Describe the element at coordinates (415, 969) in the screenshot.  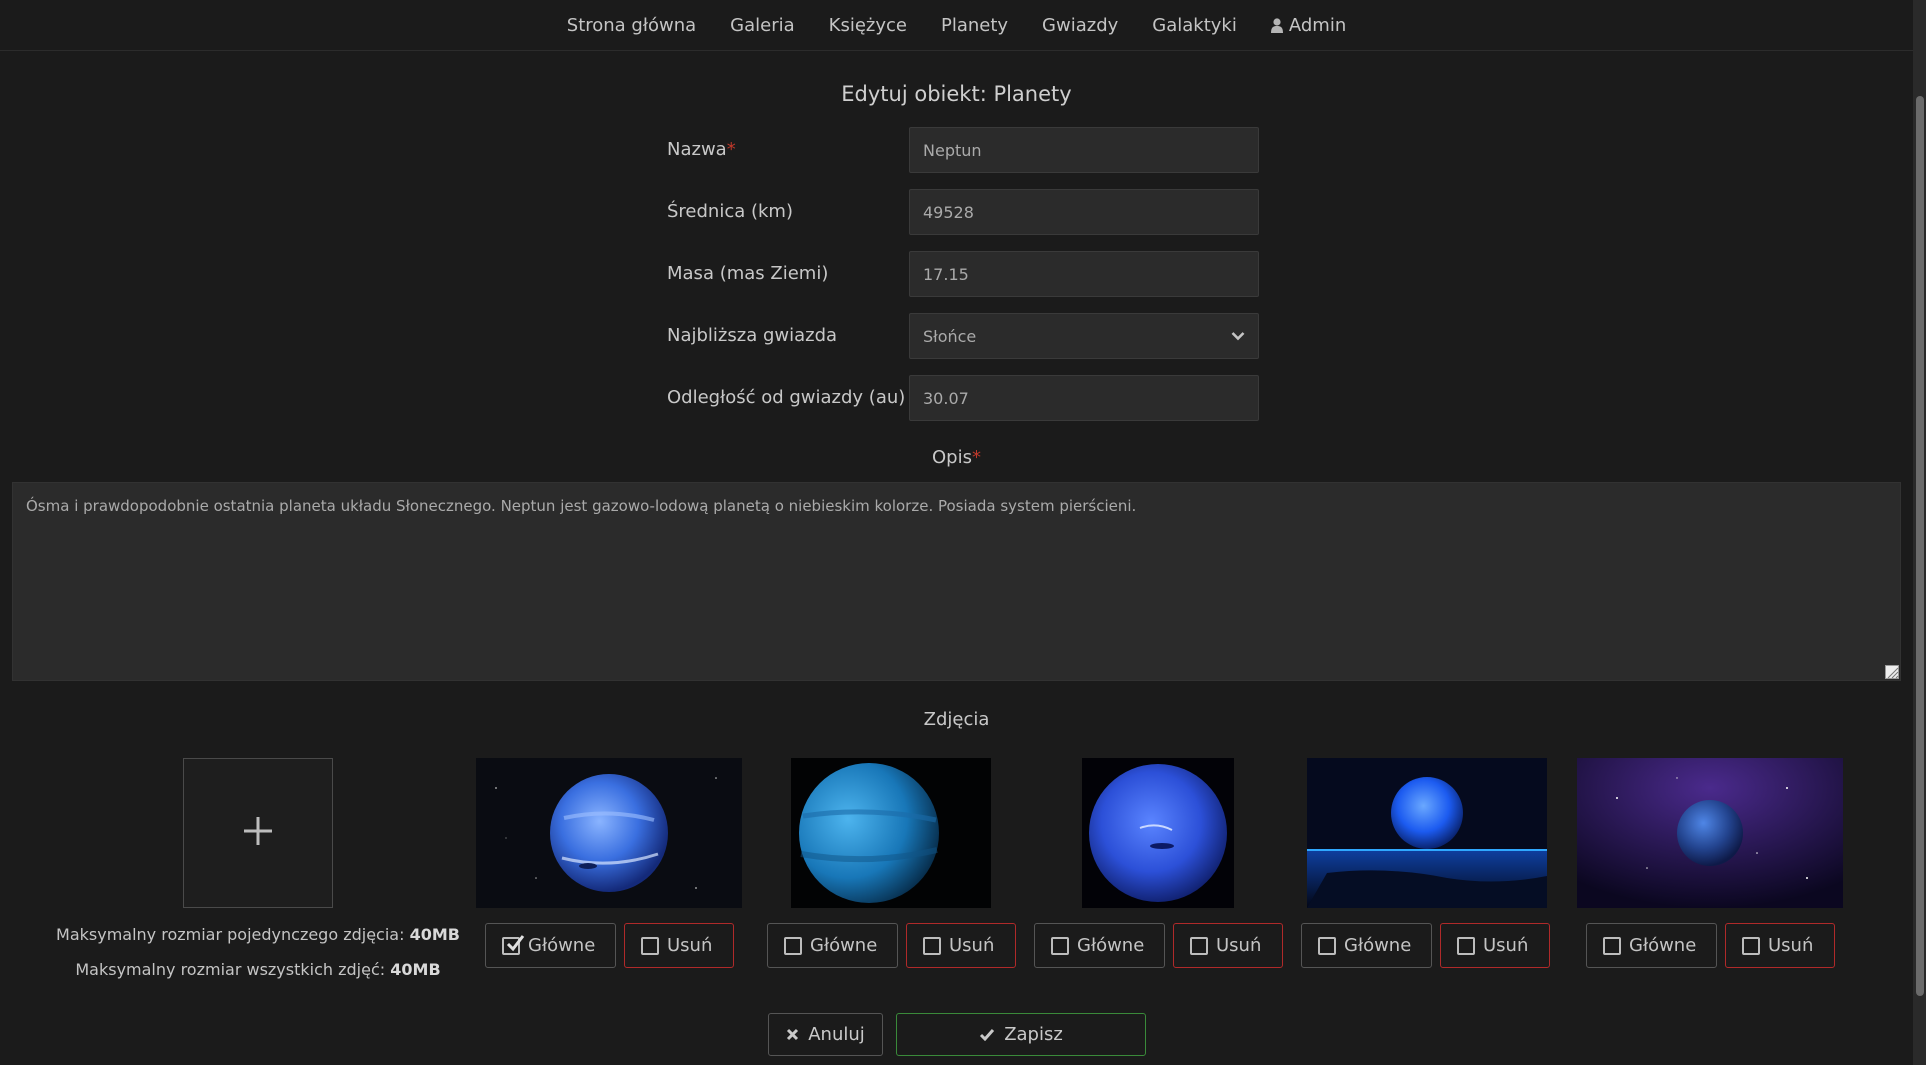
I see `total-photo-limit-value: 40MB` at that location.